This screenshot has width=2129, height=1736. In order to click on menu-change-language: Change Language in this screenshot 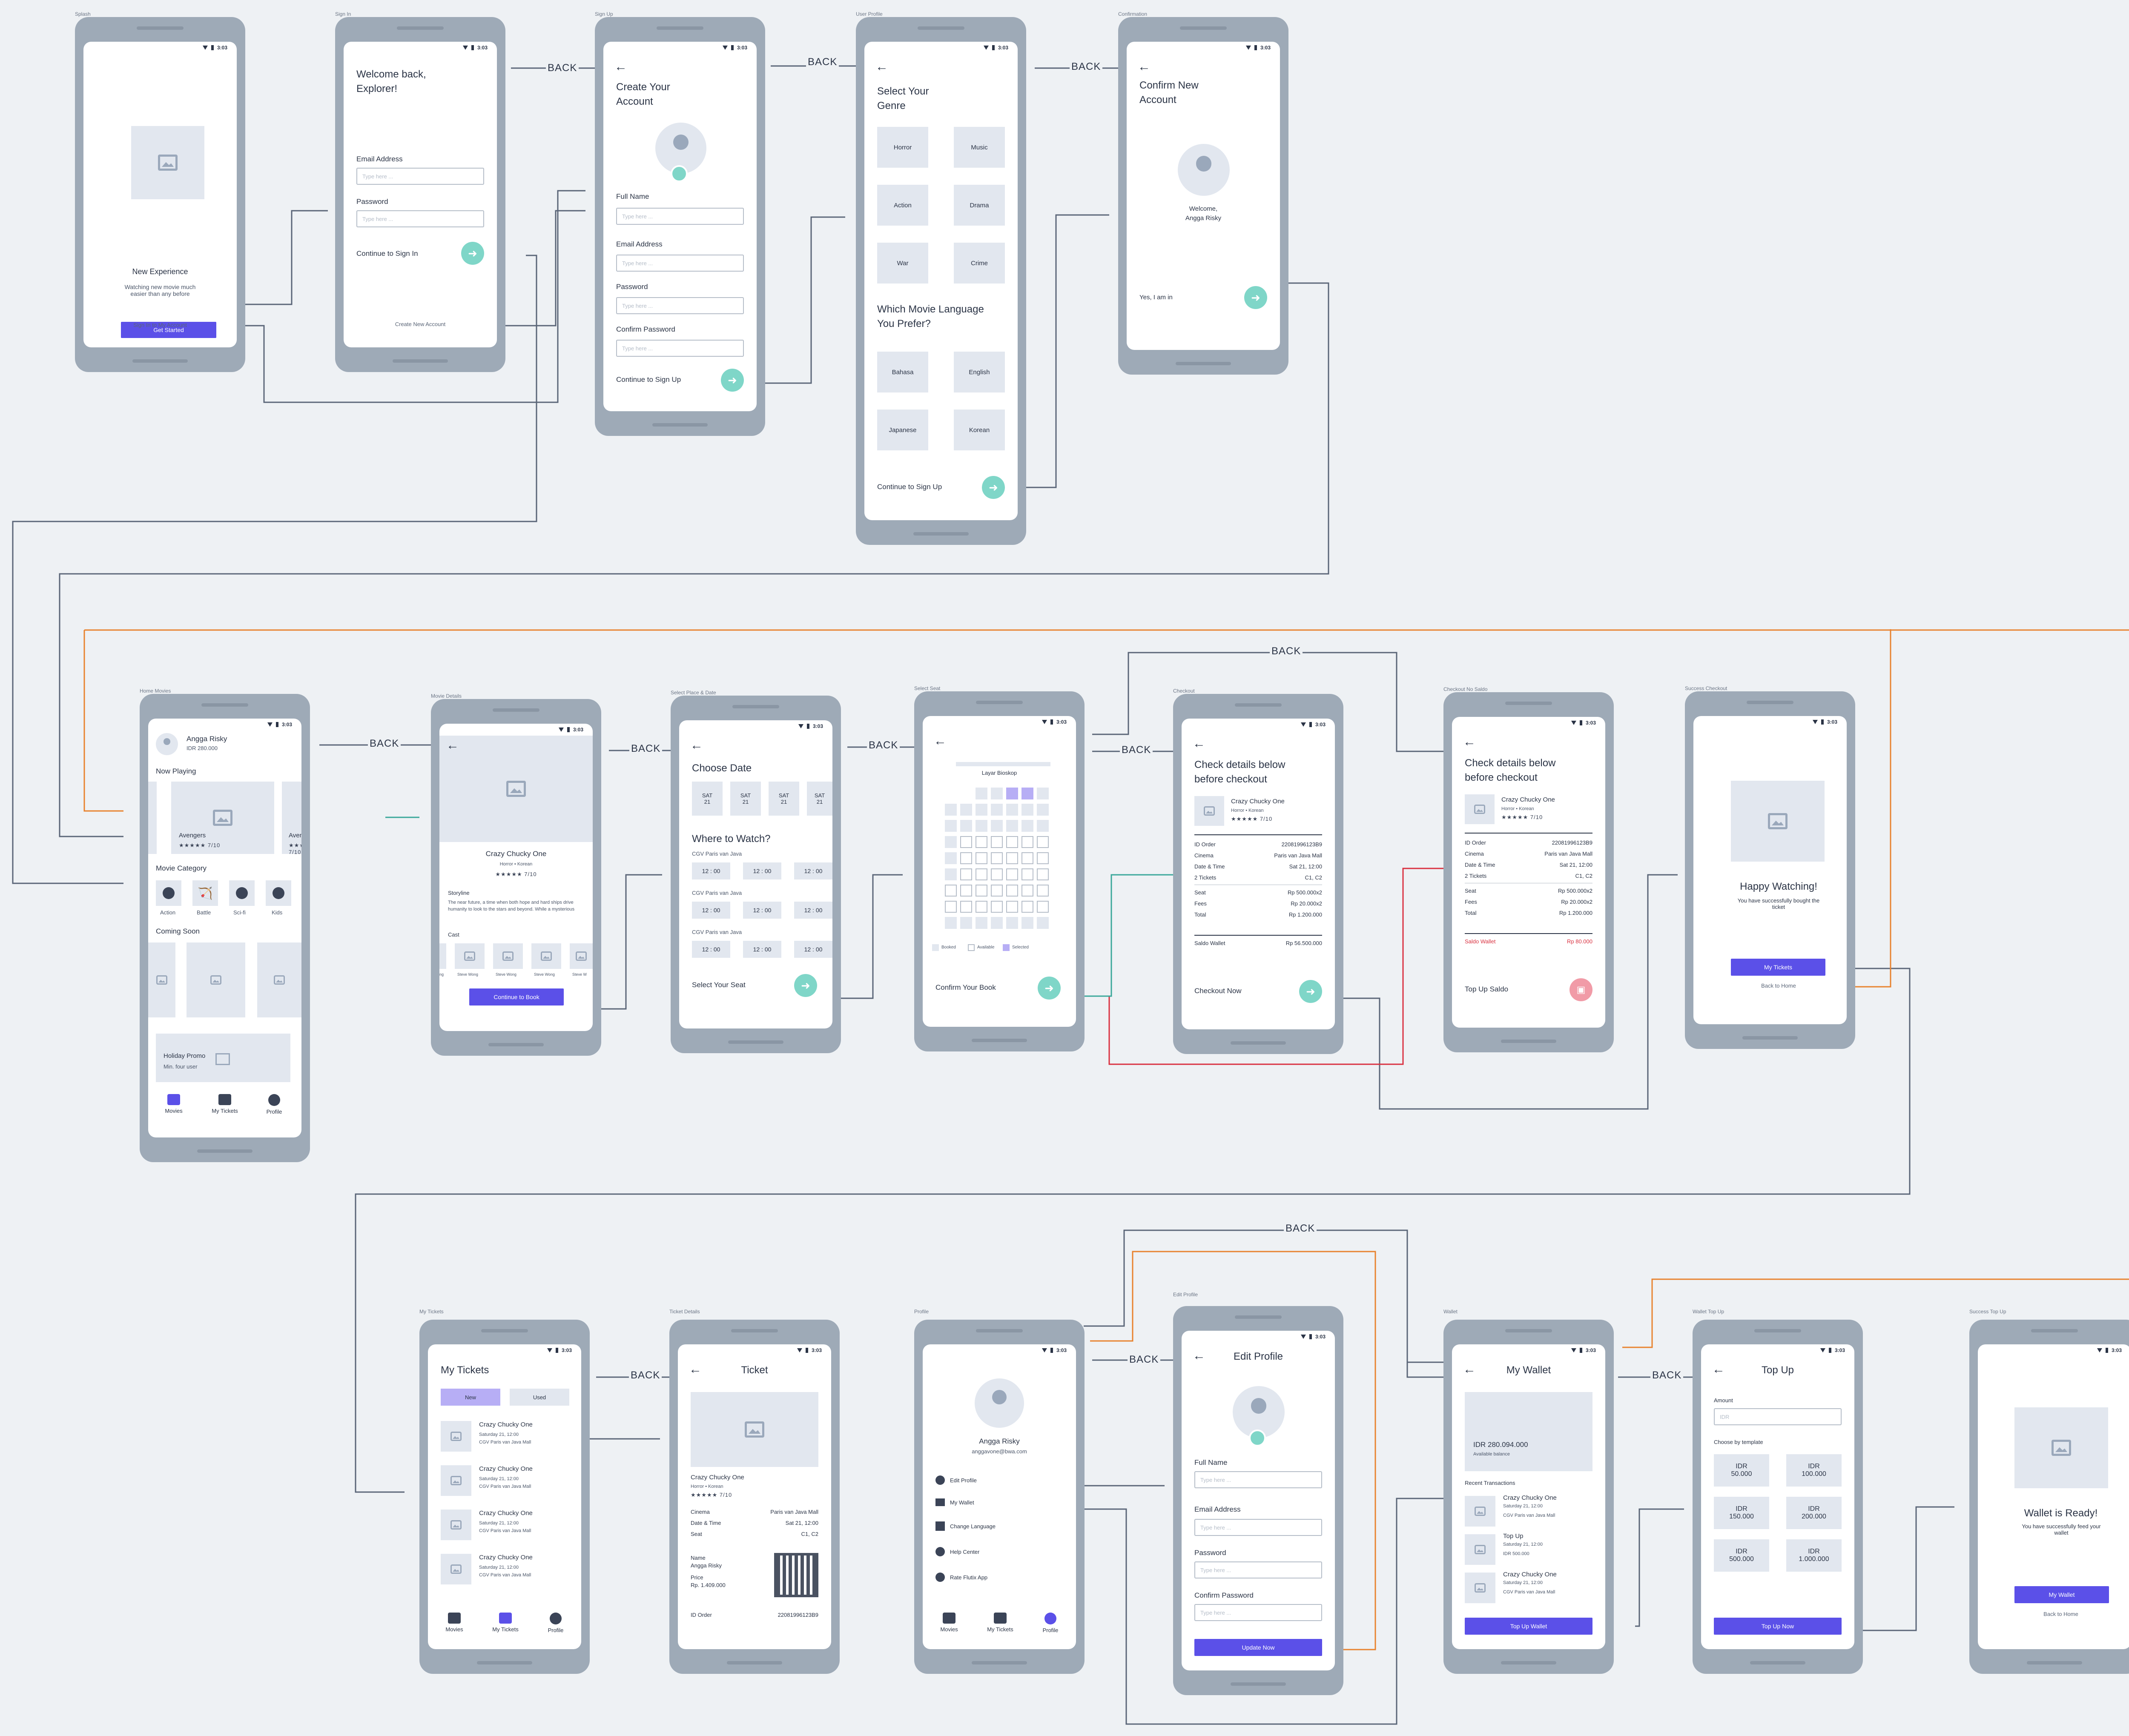, I will do `click(965, 1526)`.